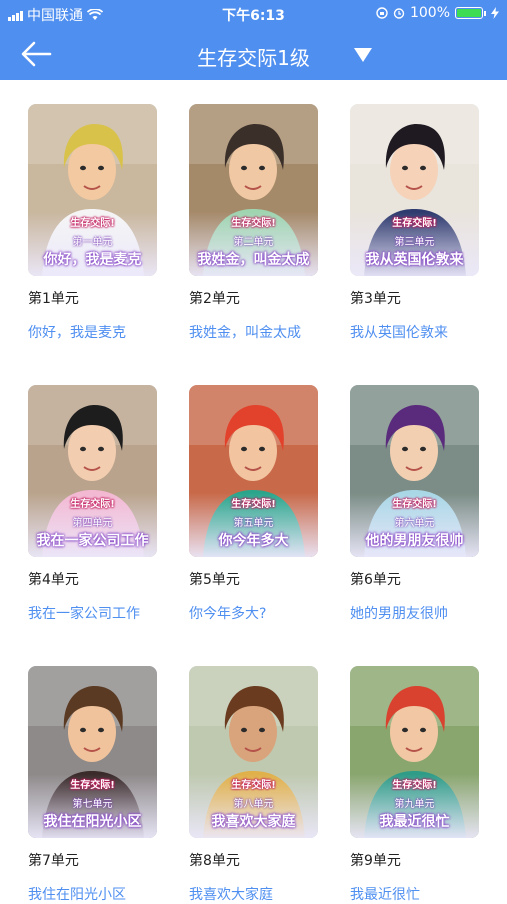 This screenshot has height=904, width=507. What do you see at coordinates (253, 804) in the screenshot?
I see `cover-unit-number: 第八单元` at bounding box center [253, 804].